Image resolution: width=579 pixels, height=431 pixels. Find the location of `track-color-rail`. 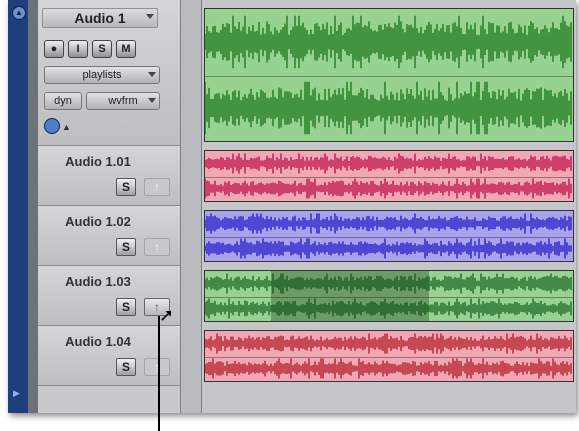

track-color-rail is located at coordinates (33, 206).